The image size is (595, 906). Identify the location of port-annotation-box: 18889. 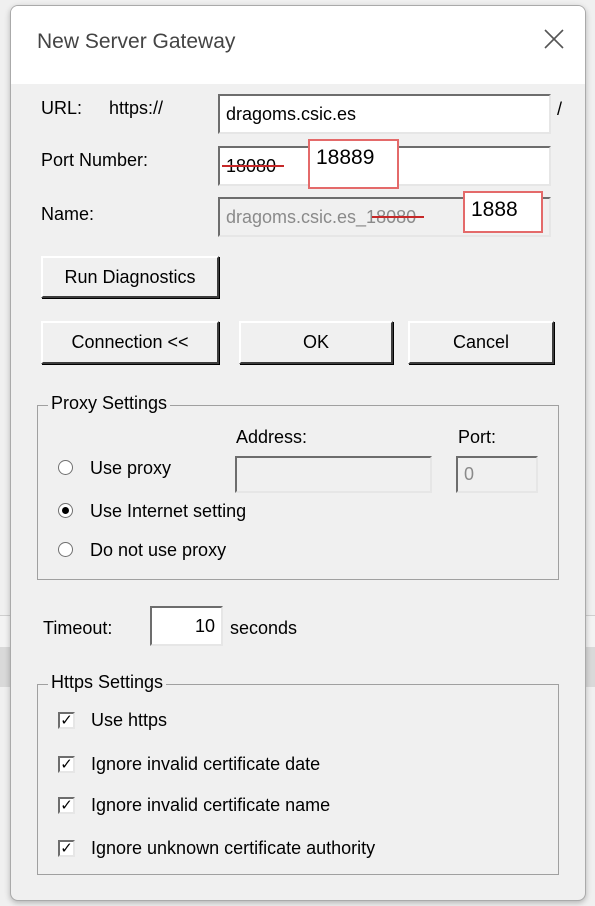
(353, 164).